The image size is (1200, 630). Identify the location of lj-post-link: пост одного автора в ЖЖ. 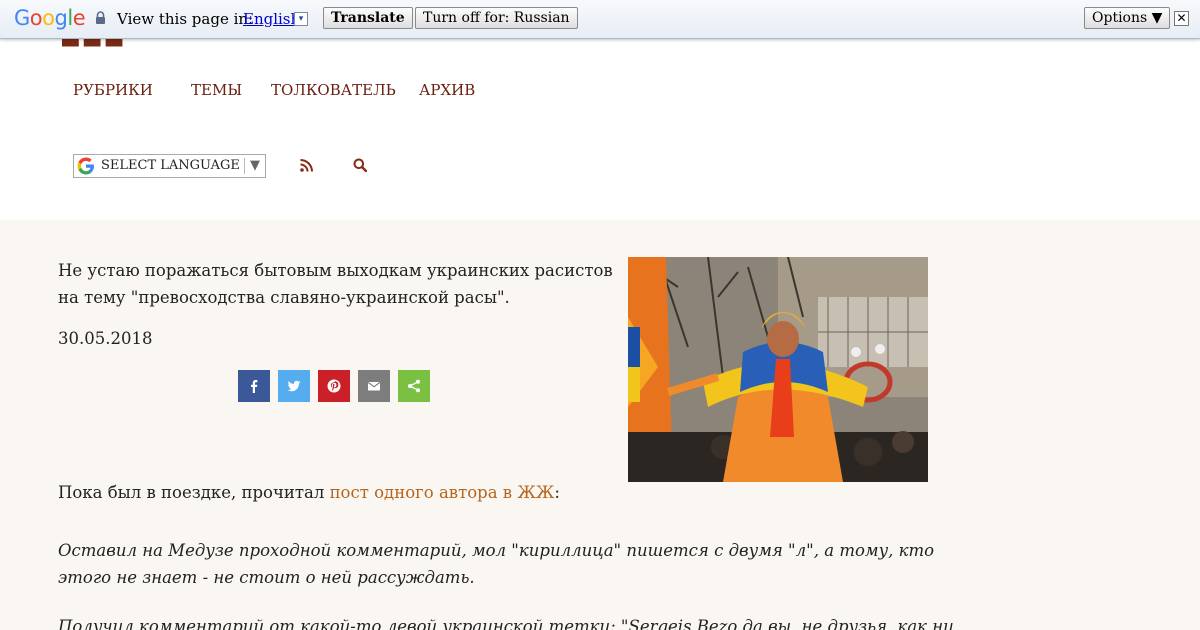
(442, 492).